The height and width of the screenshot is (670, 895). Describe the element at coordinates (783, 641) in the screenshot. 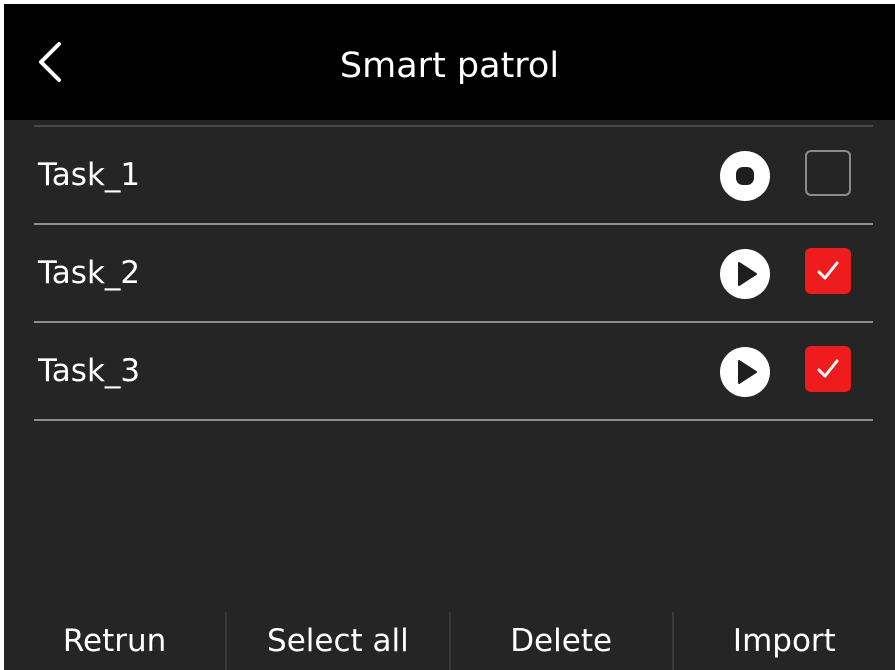

I see `import-button: Import` at that location.